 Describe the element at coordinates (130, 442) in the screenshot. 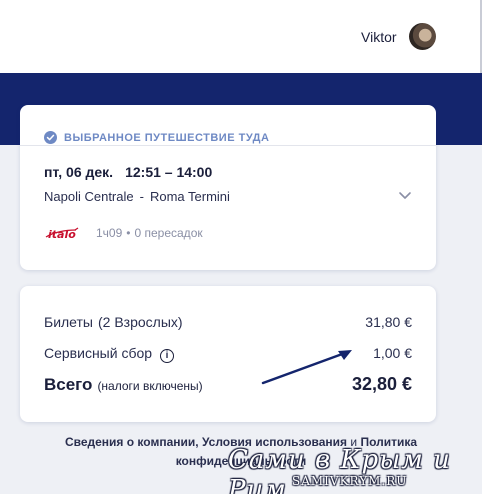

I see `company-info-link: Сведения о компании` at that location.